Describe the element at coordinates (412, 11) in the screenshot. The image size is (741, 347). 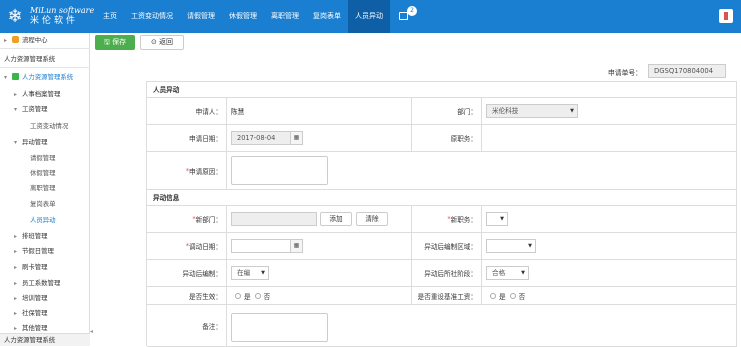
I see `message-badge: 2` at that location.